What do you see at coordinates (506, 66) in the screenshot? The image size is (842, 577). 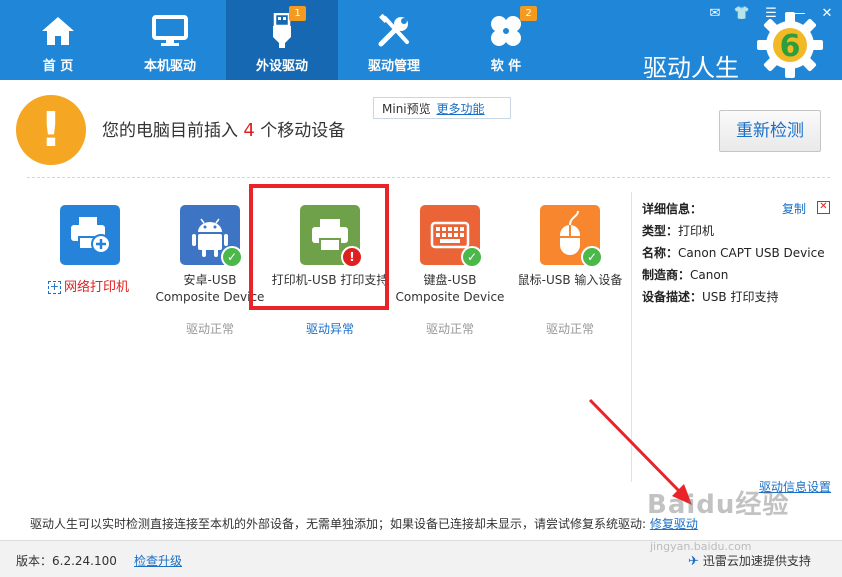 I see `nav-label: 软 件` at bounding box center [506, 66].